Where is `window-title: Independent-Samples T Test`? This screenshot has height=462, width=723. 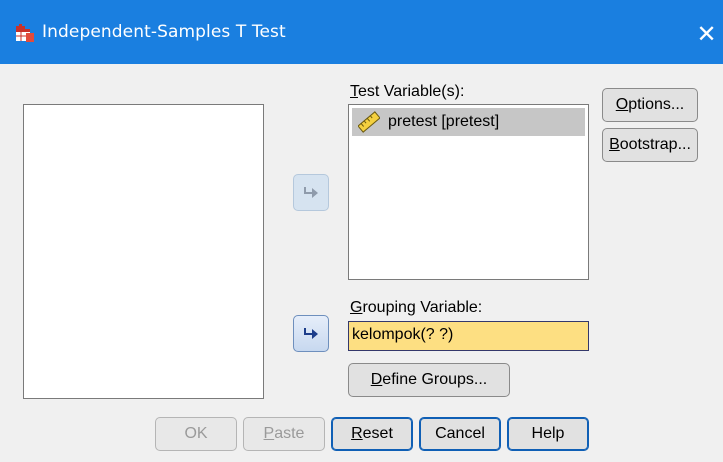
window-title: Independent-Samples T Test is located at coordinates (164, 32).